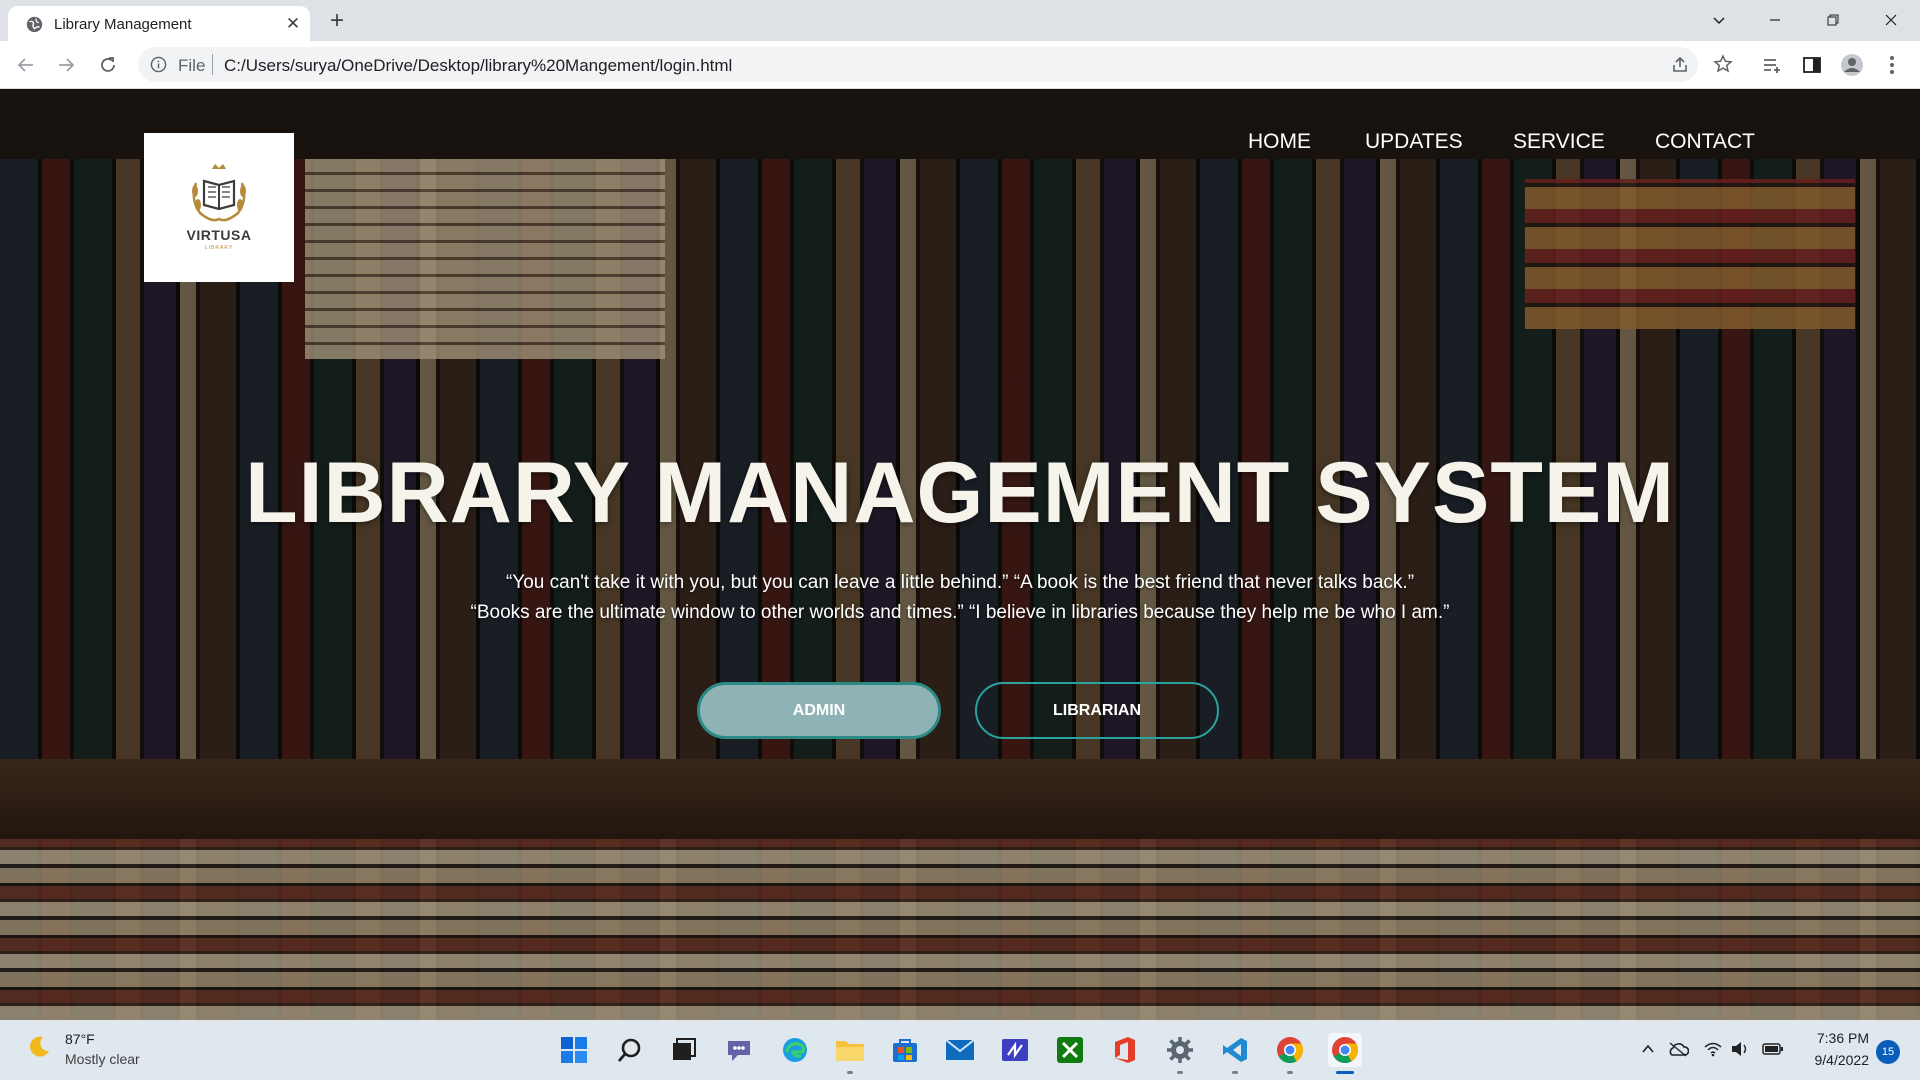 This screenshot has width=1920, height=1080. I want to click on menu-kebab-icon, so click(1892, 65).